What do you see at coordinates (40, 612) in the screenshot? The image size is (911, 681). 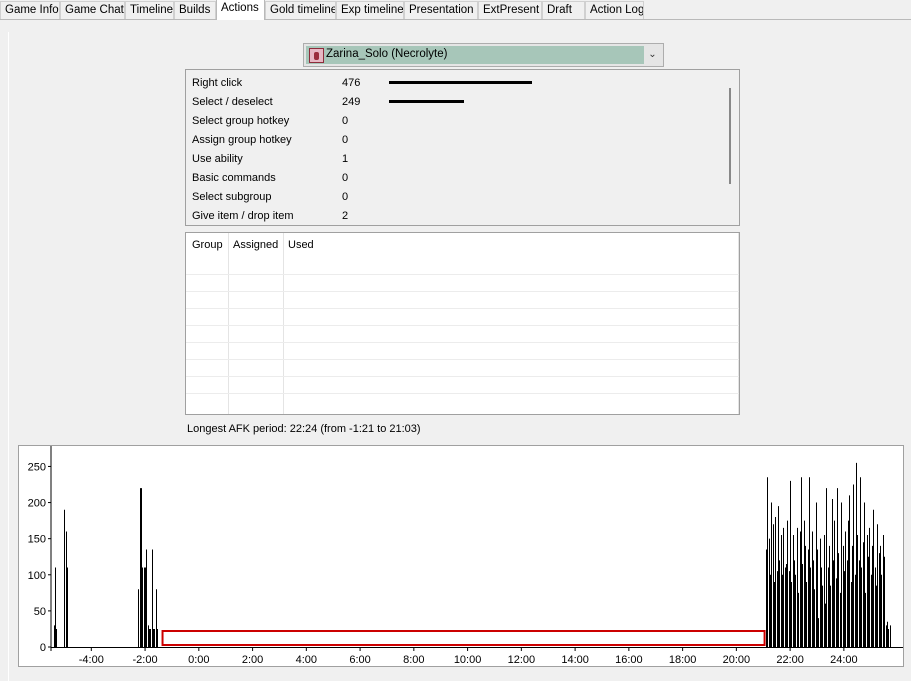 I see `y-tick-label: 50` at bounding box center [40, 612].